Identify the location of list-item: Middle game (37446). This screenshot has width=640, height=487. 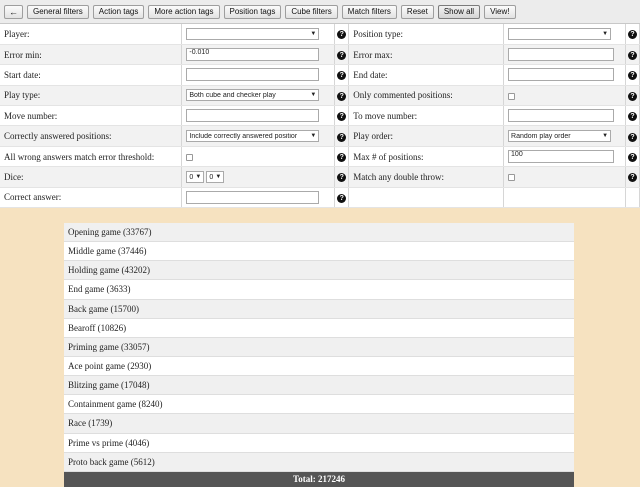
(319, 252).